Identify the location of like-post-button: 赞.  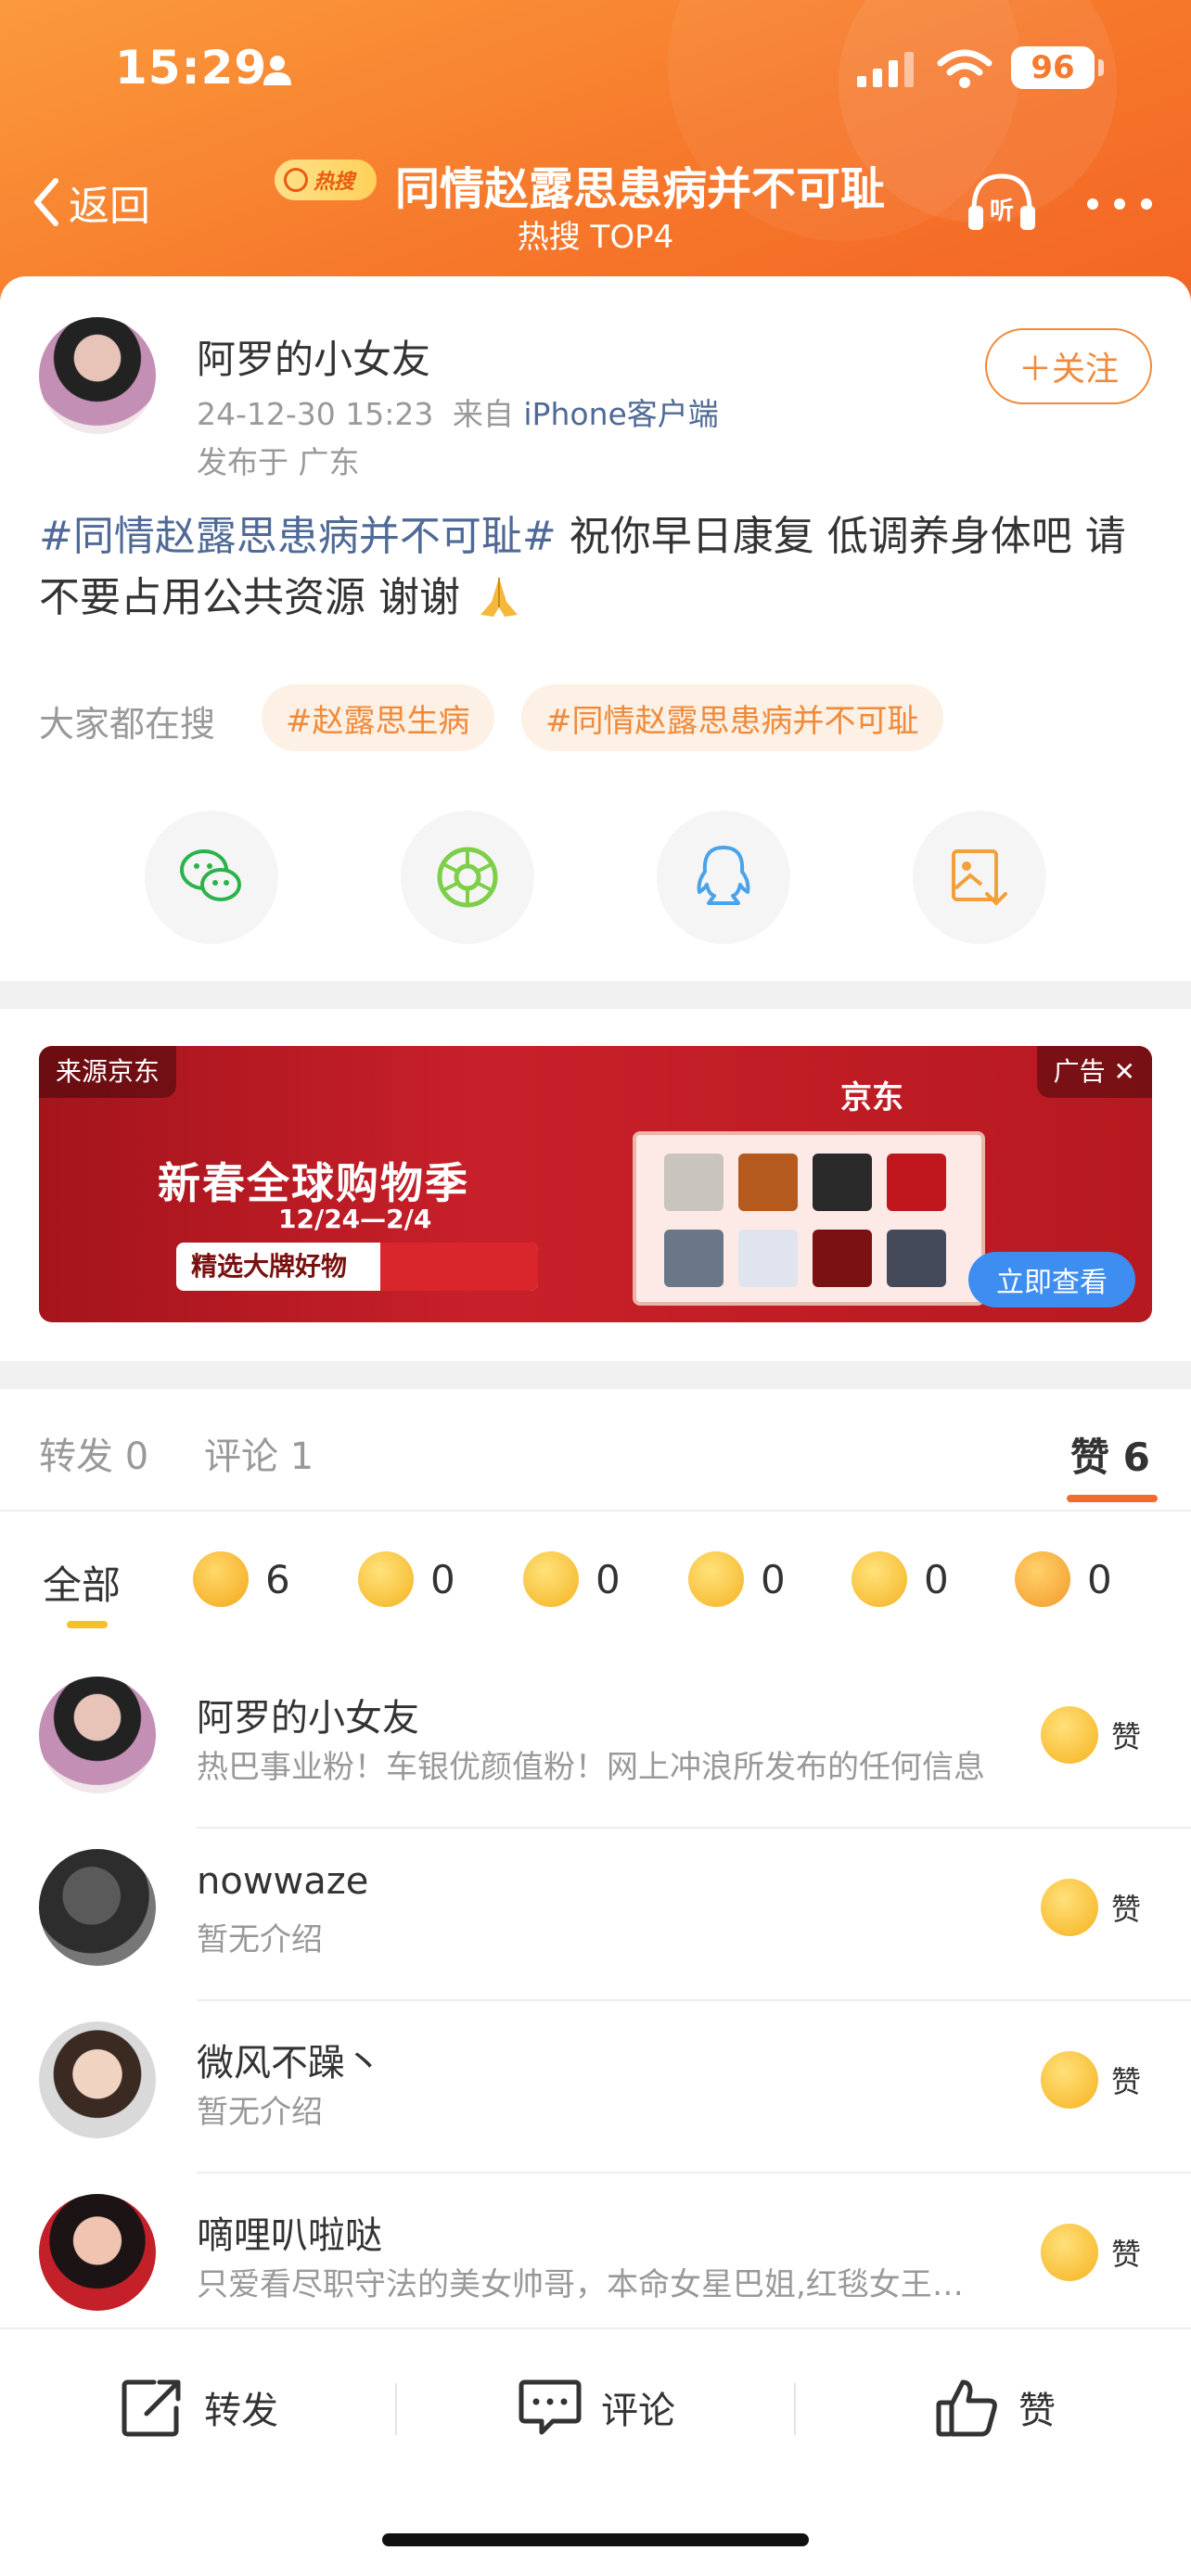
(996, 2407).